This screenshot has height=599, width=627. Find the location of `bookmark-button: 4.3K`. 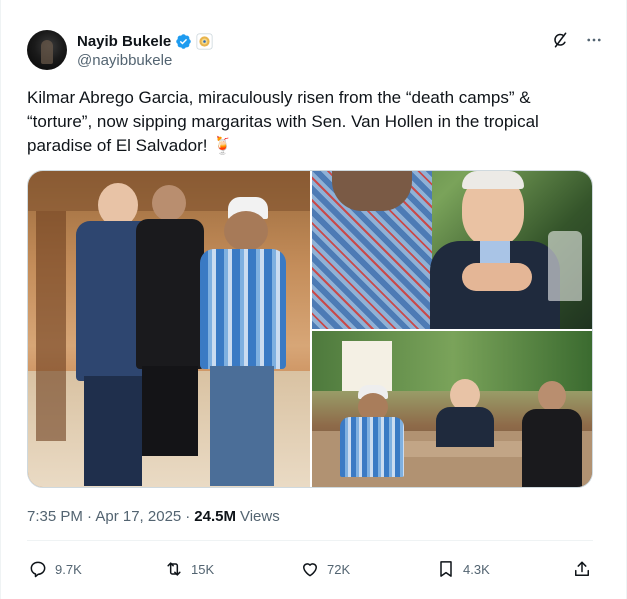

bookmark-button: 4.3K is located at coordinates (465, 569).